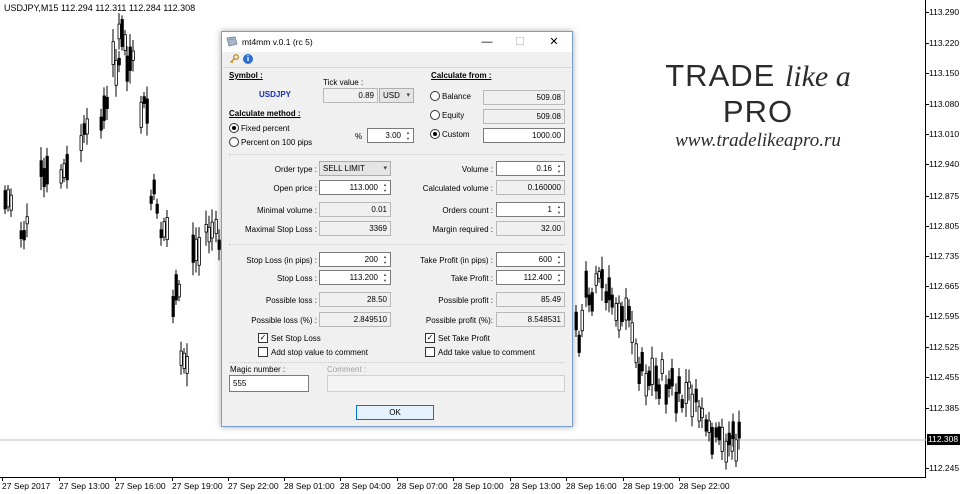 The image size is (960, 494). I want to click on equity-radio, so click(435, 115).